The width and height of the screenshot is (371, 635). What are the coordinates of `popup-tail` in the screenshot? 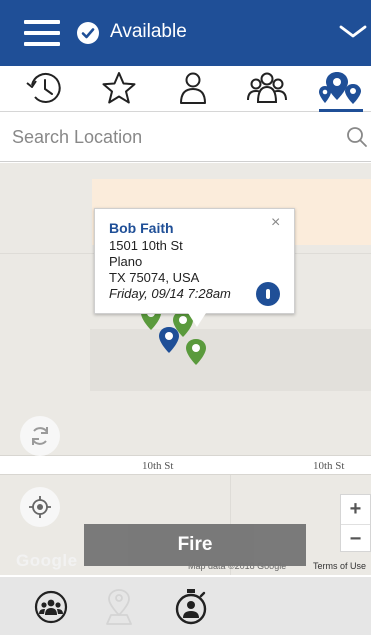 It's located at (197, 320).